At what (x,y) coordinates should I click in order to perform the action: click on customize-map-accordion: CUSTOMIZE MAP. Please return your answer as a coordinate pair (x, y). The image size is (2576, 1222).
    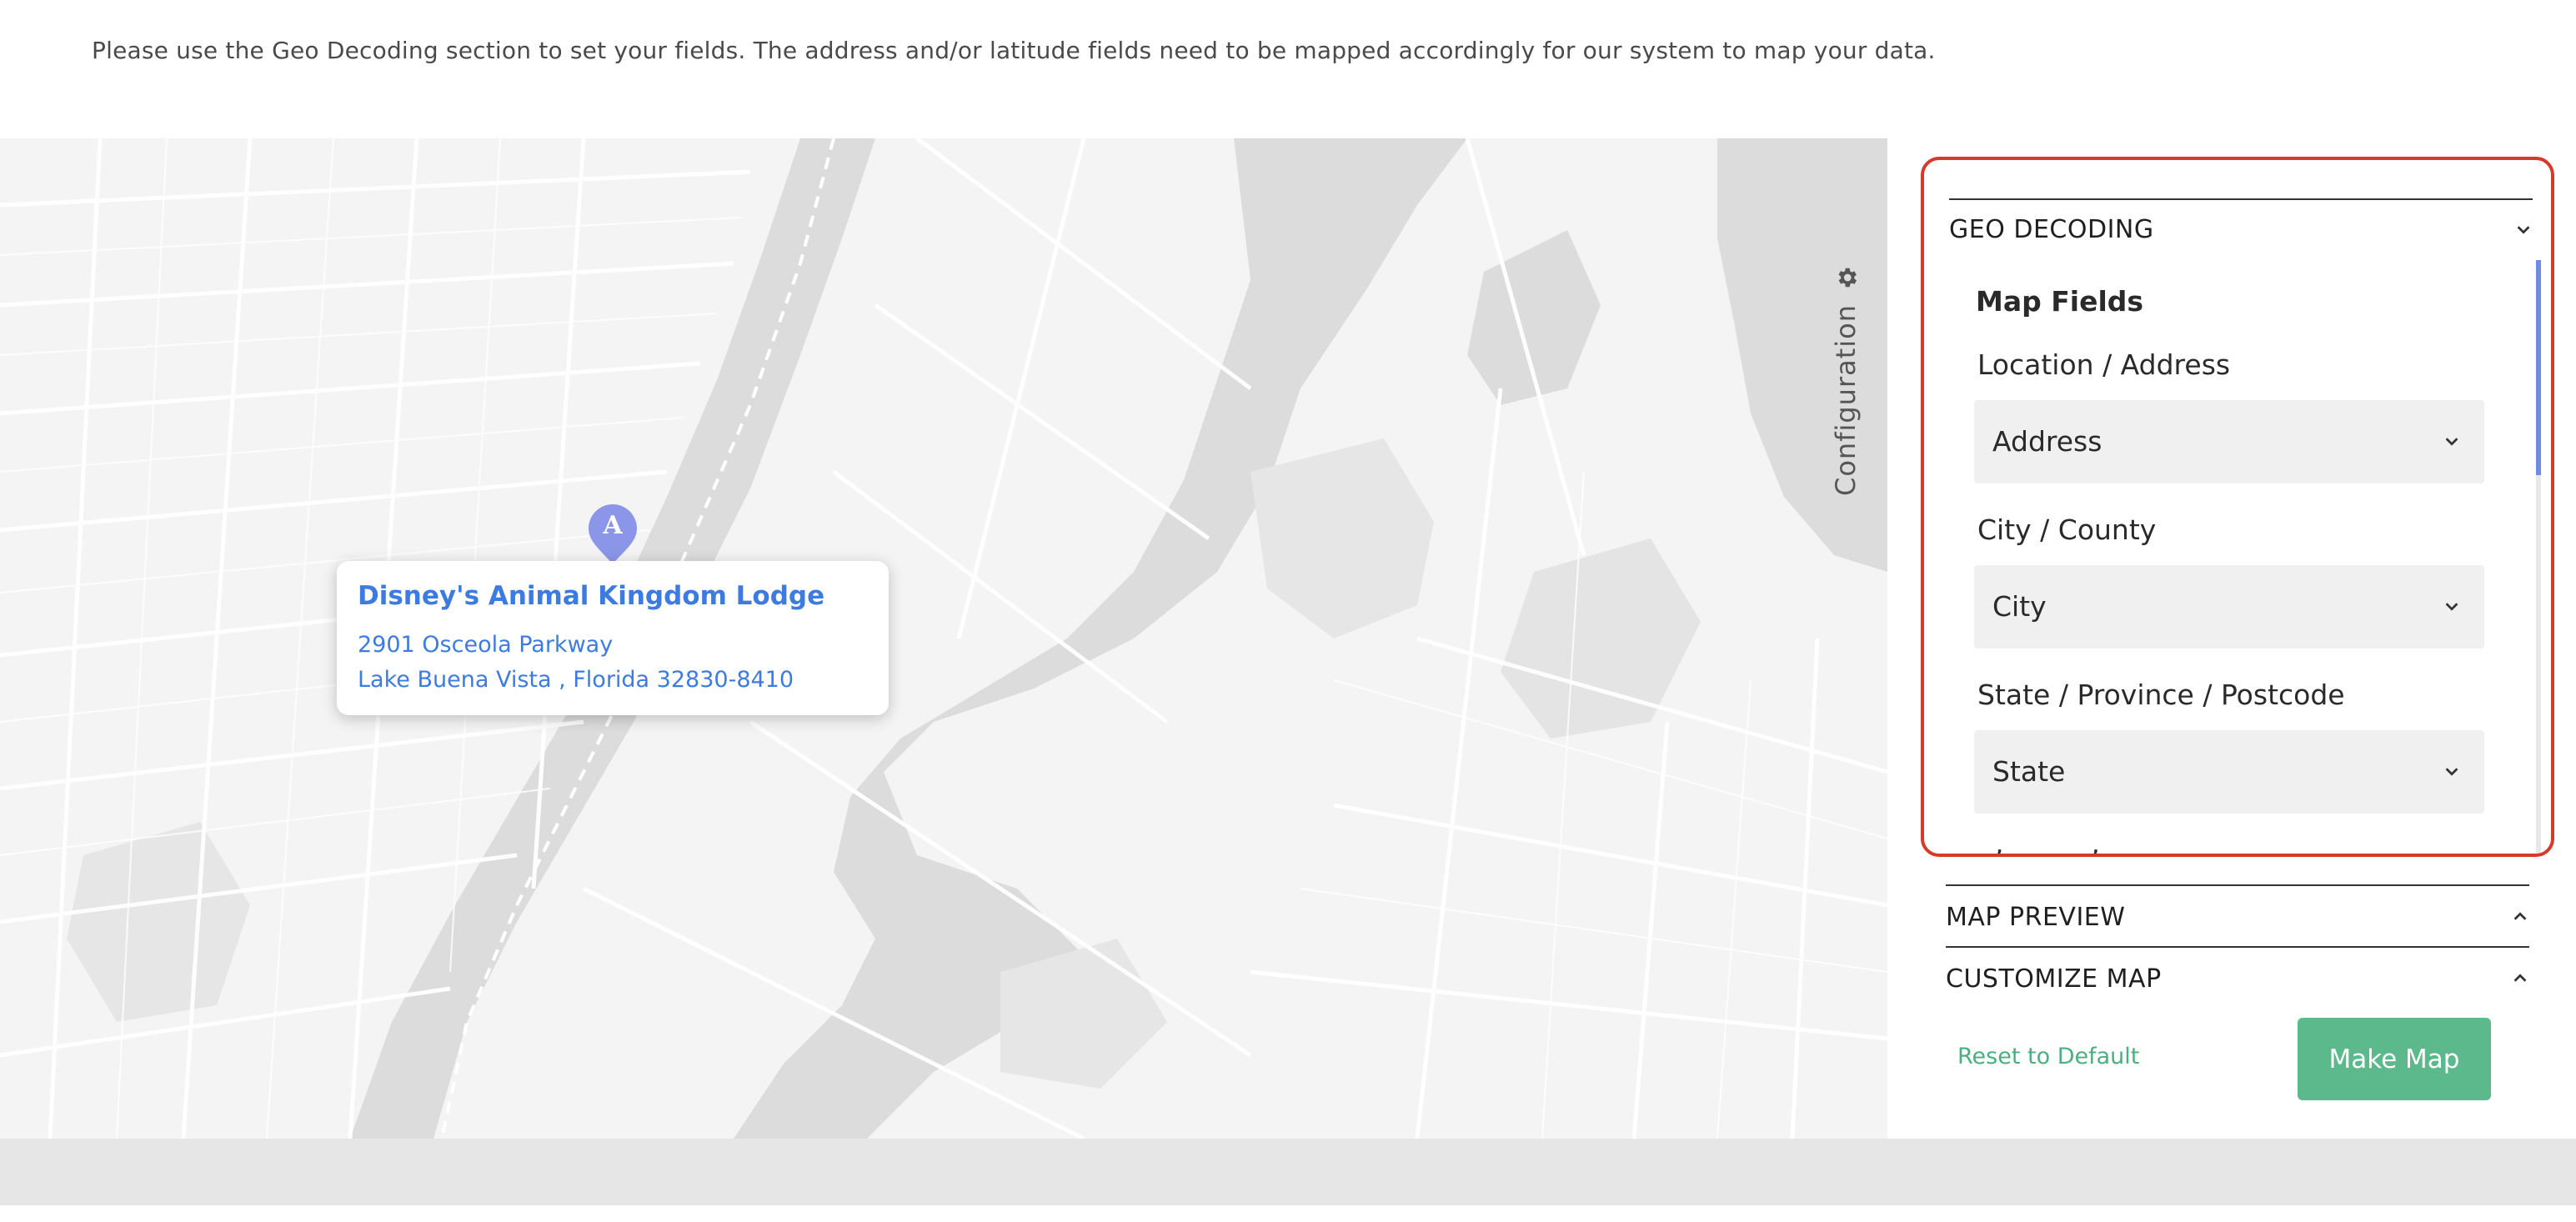
    Looking at the image, I should click on (2237, 977).